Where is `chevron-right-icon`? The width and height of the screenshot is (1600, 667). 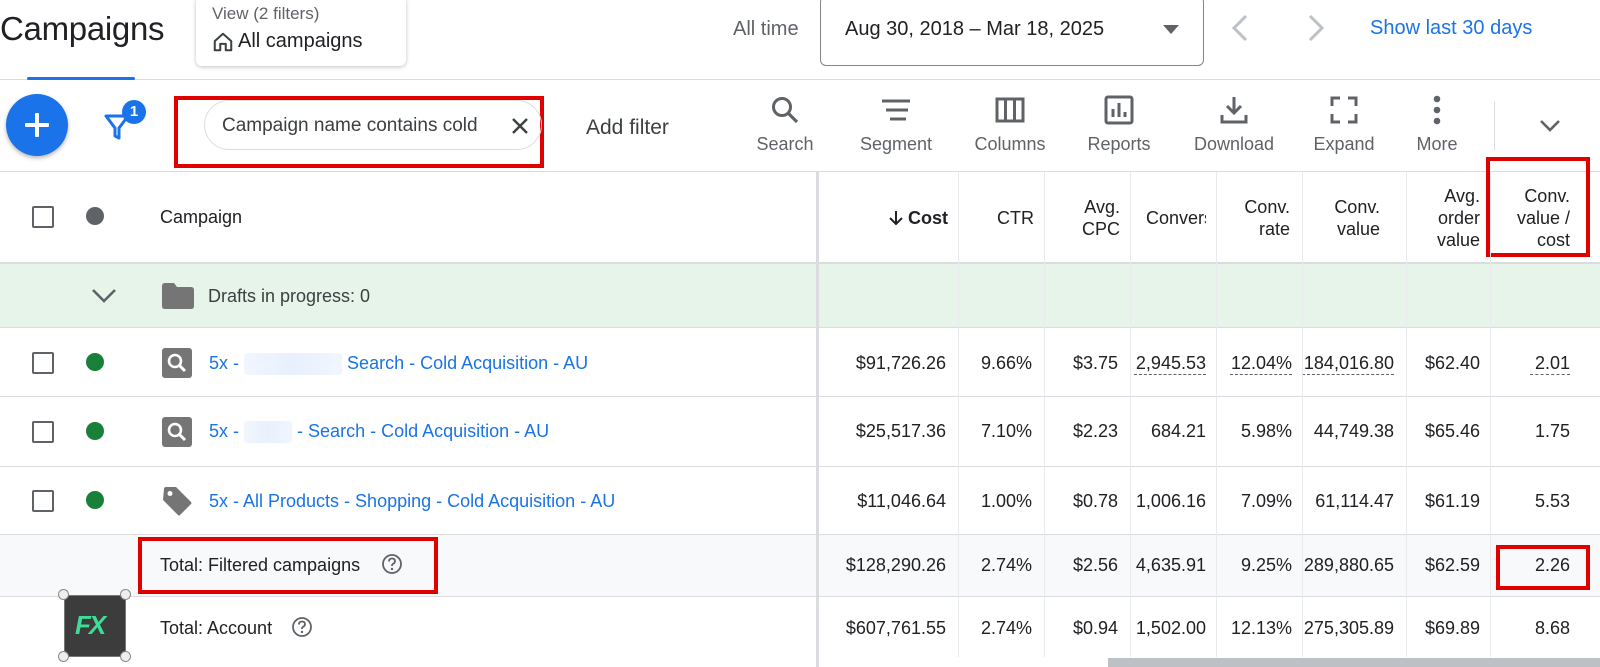 chevron-right-icon is located at coordinates (1315, 28).